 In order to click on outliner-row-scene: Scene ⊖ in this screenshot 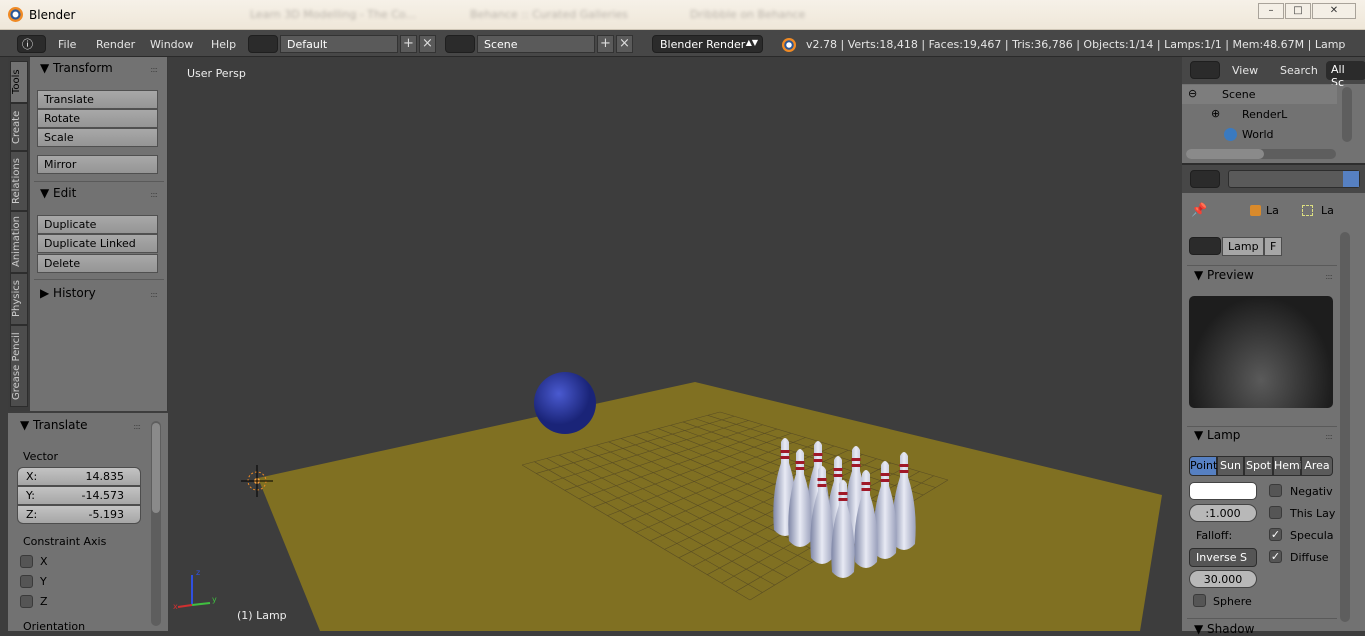, I will do `click(1259, 94)`.